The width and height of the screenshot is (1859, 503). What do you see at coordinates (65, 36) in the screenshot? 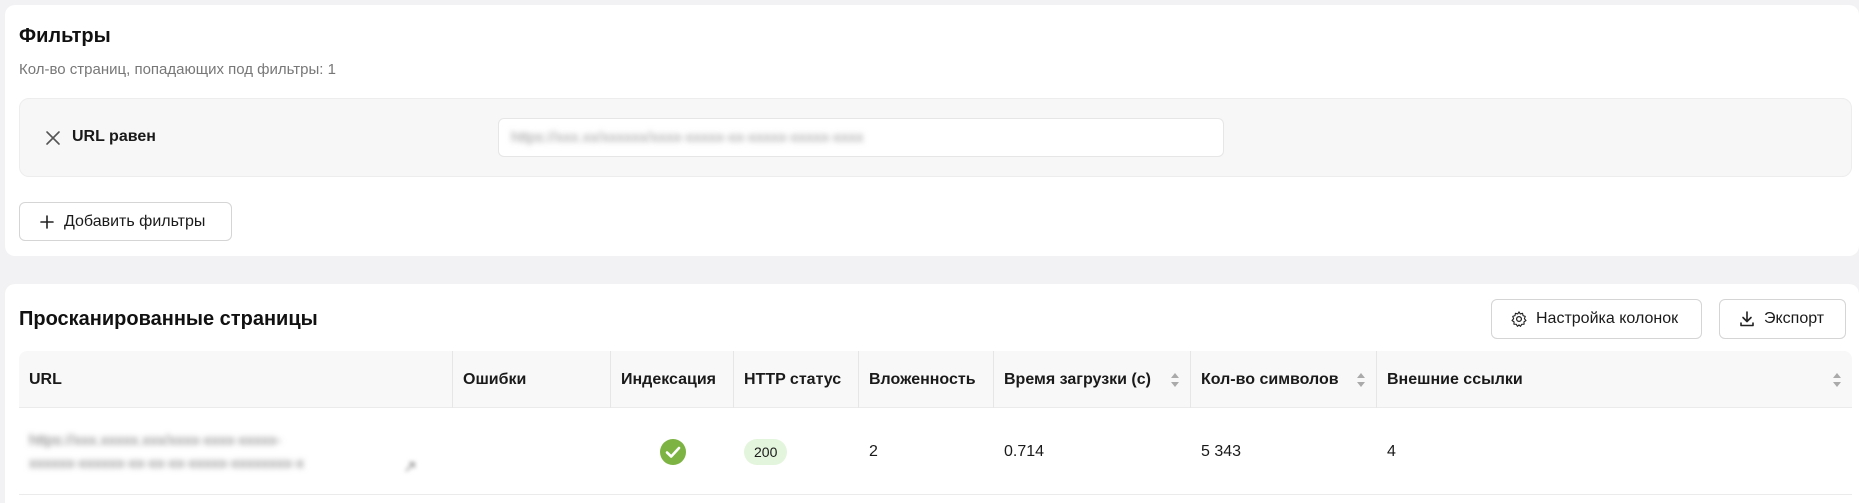
I see `filters-title: Фильтры` at bounding box center [65, 36].